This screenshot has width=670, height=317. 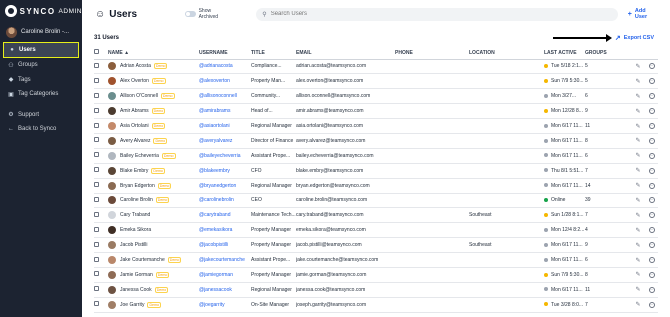 What do you see at coordinates (225, 260) in the screenshot?
I see `username-cell: @jakecourtemanche` at bounding box center [225, 260].